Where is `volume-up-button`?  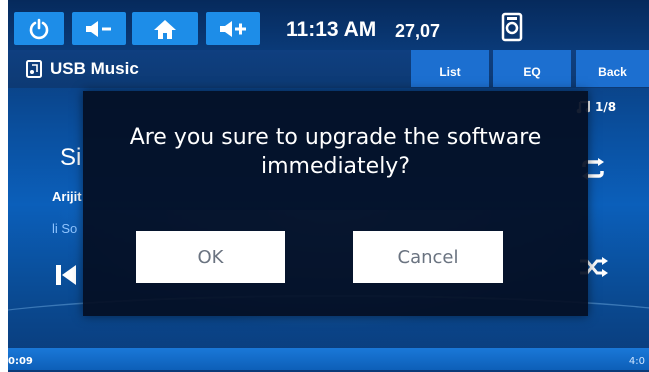 volume-up-button is located at coordinates (233, 28).